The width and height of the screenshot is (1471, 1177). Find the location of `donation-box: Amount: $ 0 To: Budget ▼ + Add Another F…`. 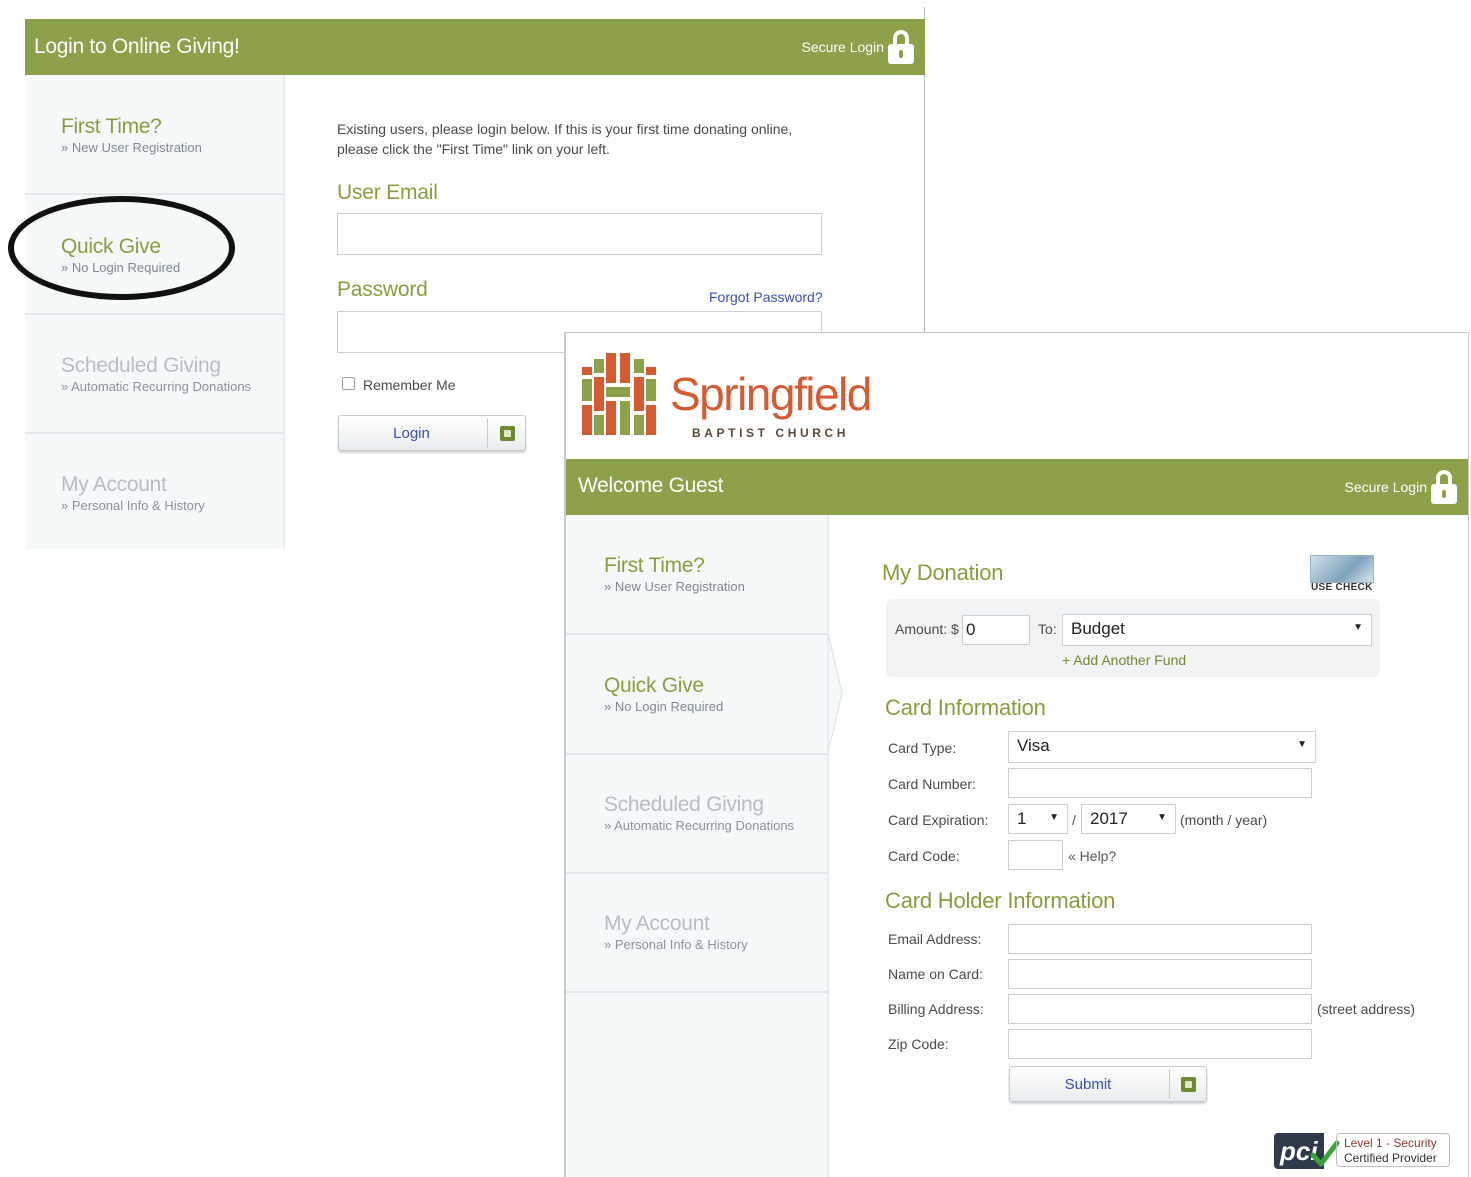

donation-box: Amount: $ 0 To: Budget ▼ + Add Another F… is located at coordinates (1133, 638).